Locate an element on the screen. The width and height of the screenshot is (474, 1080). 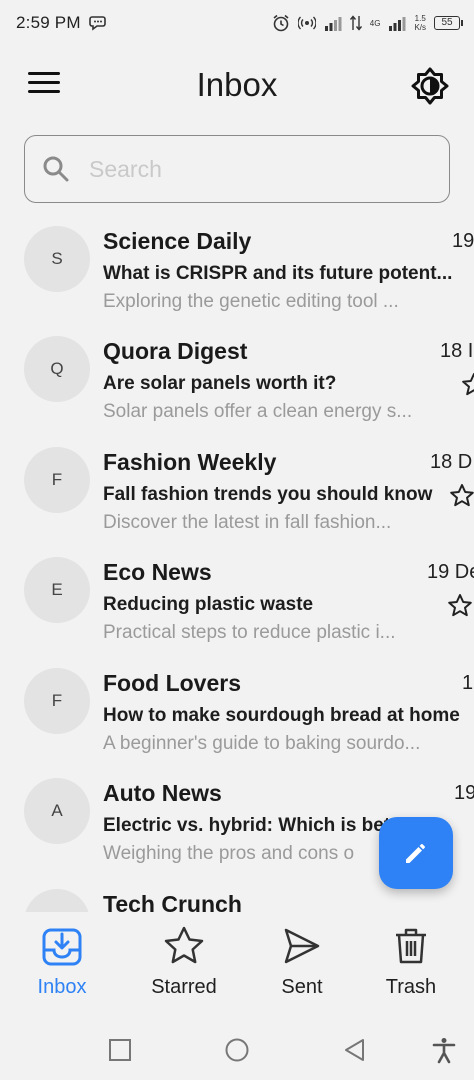
trash-icon is located at coordinates (411, 946).